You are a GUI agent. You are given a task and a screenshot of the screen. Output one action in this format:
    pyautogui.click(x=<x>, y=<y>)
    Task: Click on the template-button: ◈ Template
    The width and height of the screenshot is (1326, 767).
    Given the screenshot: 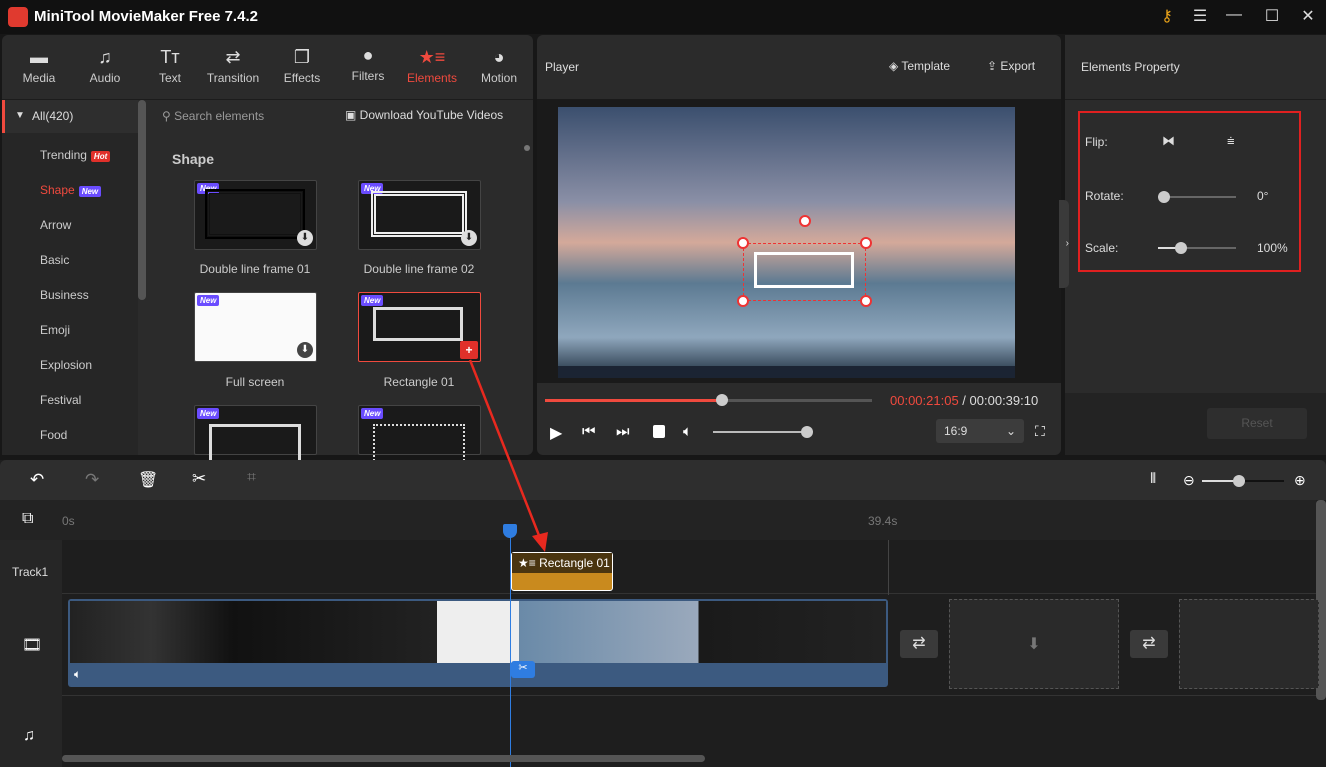 What is the action you would take?
    pyautogui.click(x=919, y=66)
    